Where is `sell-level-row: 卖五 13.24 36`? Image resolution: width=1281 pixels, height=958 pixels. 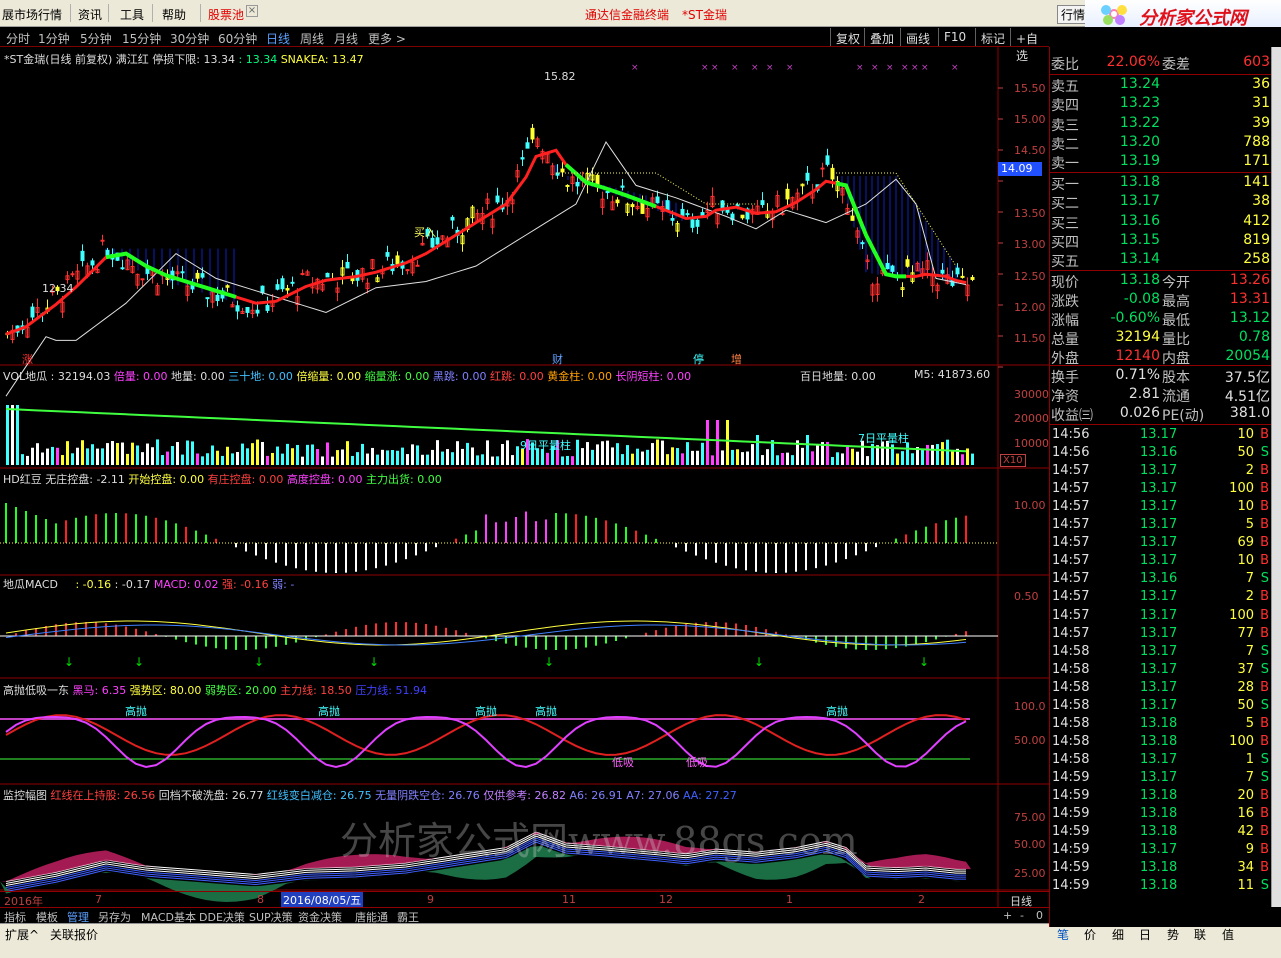 sell-level-row: 卖五 13.24 36 is located at coordinates (1161, 85).